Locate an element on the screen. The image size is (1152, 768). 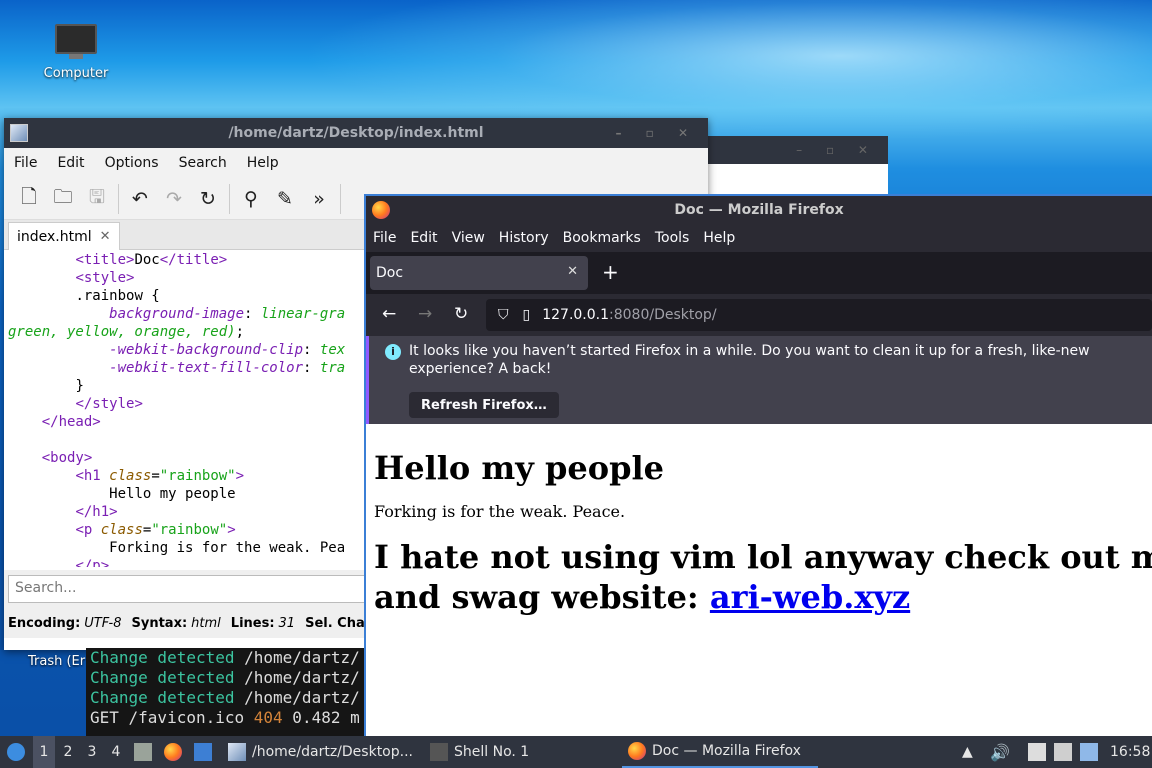
open-folder-icon: 🗀 is located at coordinates (63, 199).